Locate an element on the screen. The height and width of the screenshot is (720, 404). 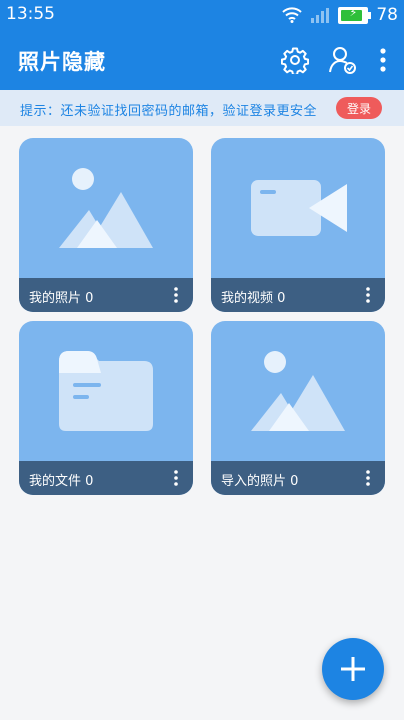
plus-icon is located at coordinates (353, 669).